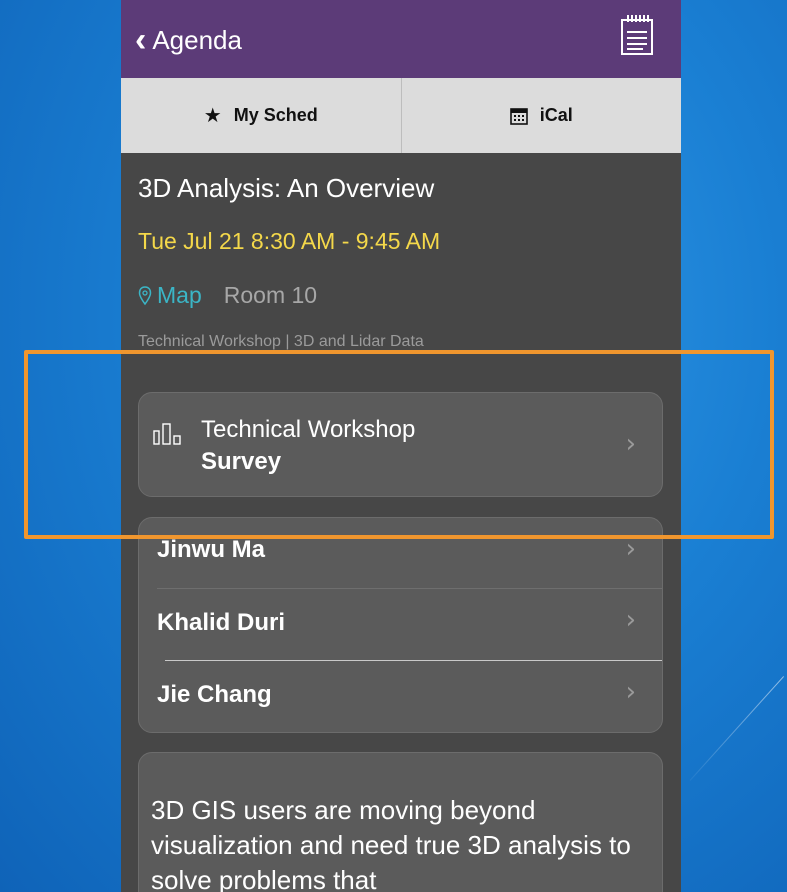  Describe the element at coordinates (281, 341) in the screenshot. I see `track-label: Technical Workshop | 3D and Lidar Data` at that location.